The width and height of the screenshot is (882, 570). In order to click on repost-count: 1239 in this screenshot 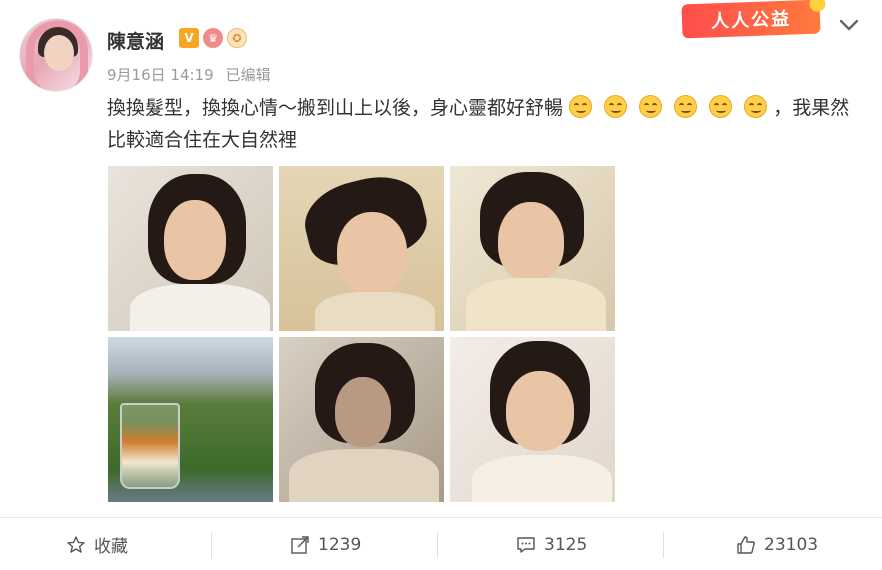, I will do `click(340, 544)`.